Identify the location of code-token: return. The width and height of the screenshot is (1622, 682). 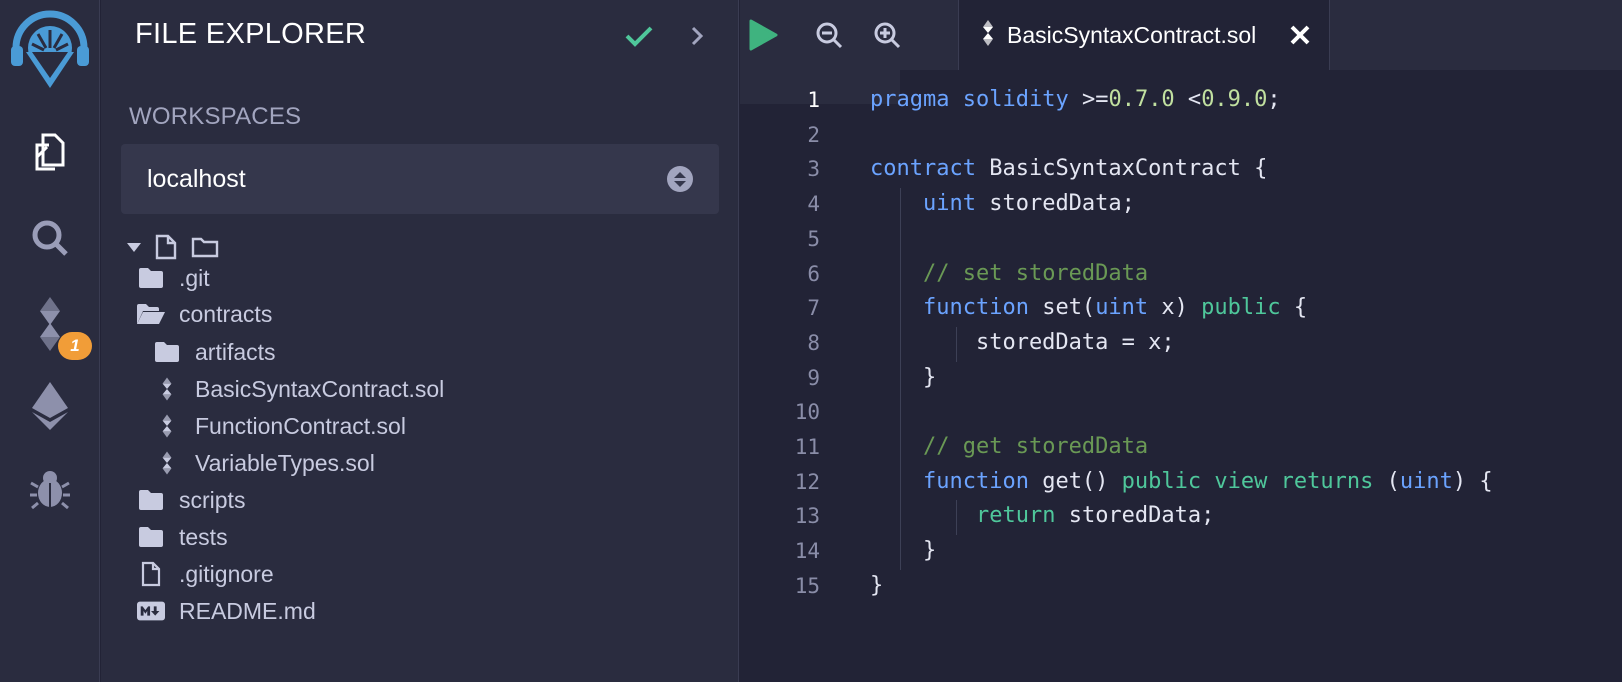
(1015, 516).